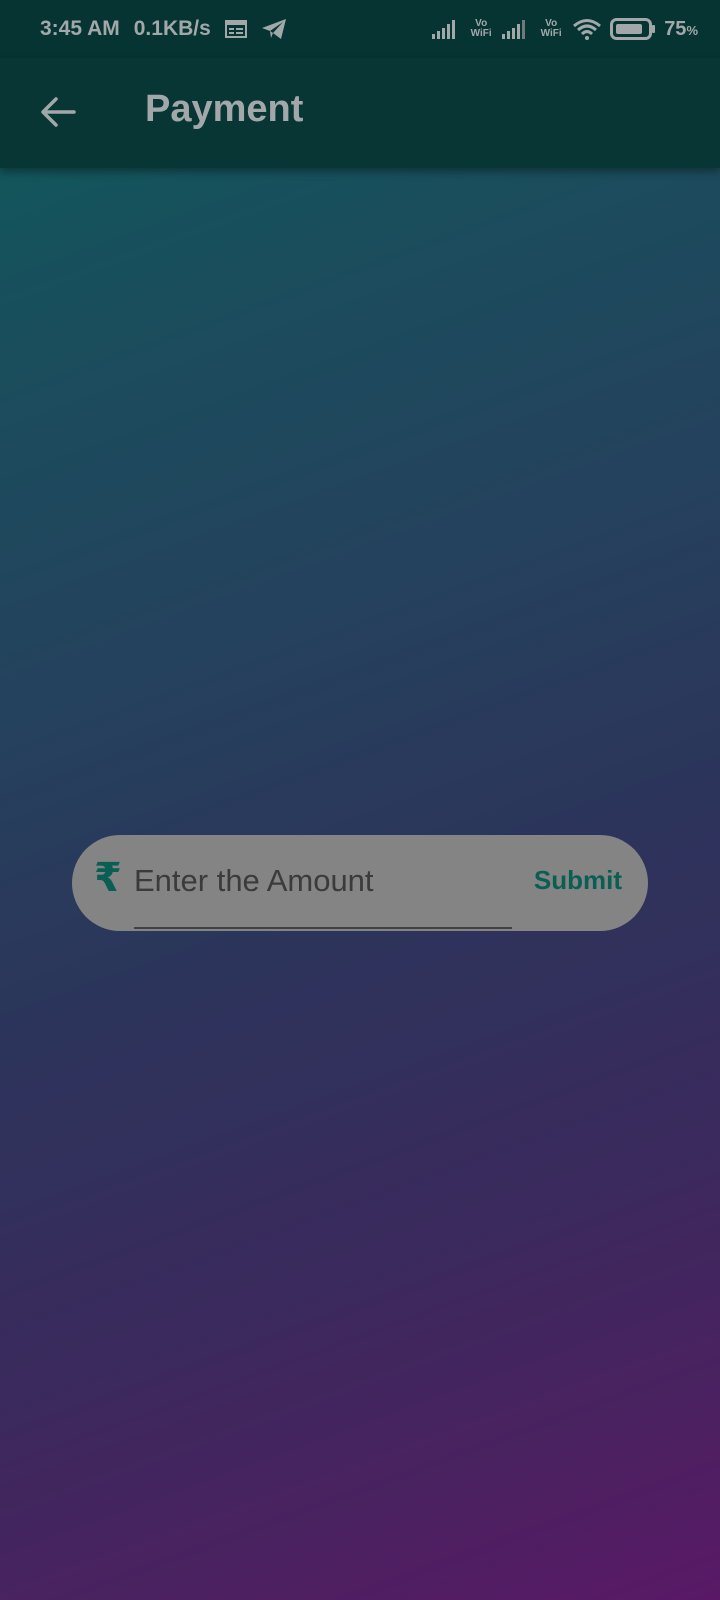 This screenshot has height=1600, width=720. I want to click on arrow-back-icon, so click(58, 112).